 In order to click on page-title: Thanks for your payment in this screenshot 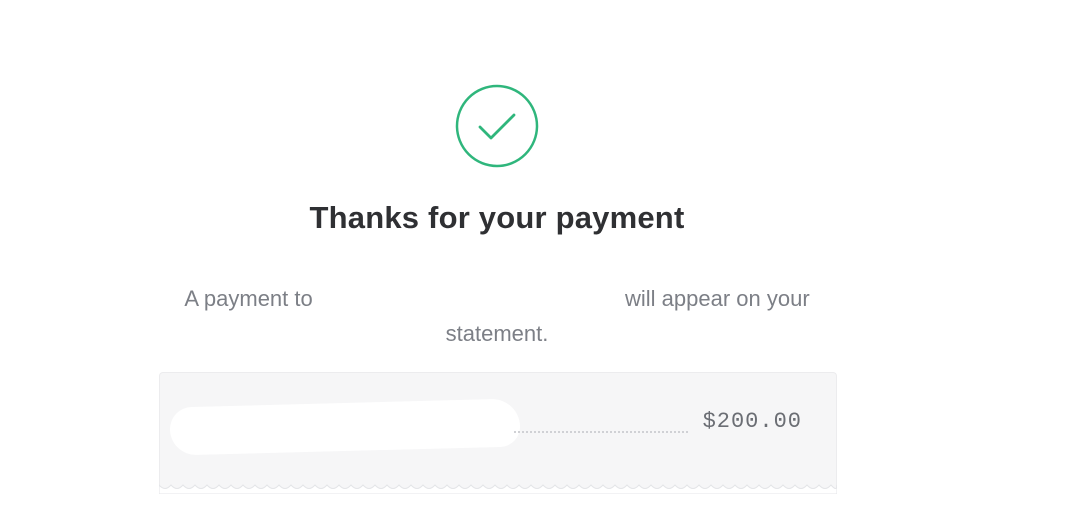, I will do `click(497, 217)`.